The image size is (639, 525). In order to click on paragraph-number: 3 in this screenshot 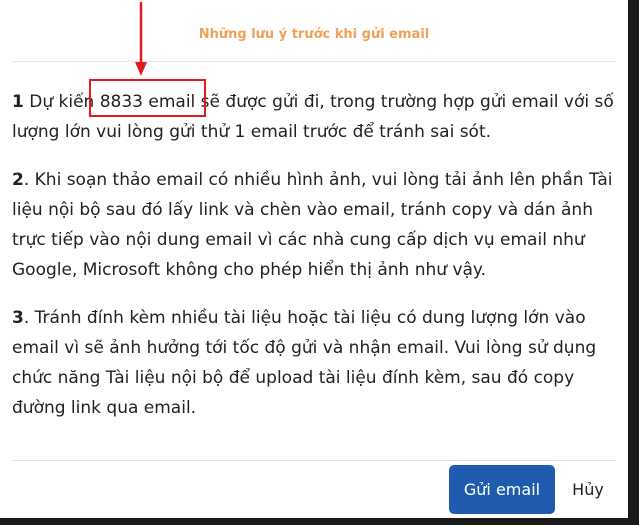, I will do `click(18, 318)`.